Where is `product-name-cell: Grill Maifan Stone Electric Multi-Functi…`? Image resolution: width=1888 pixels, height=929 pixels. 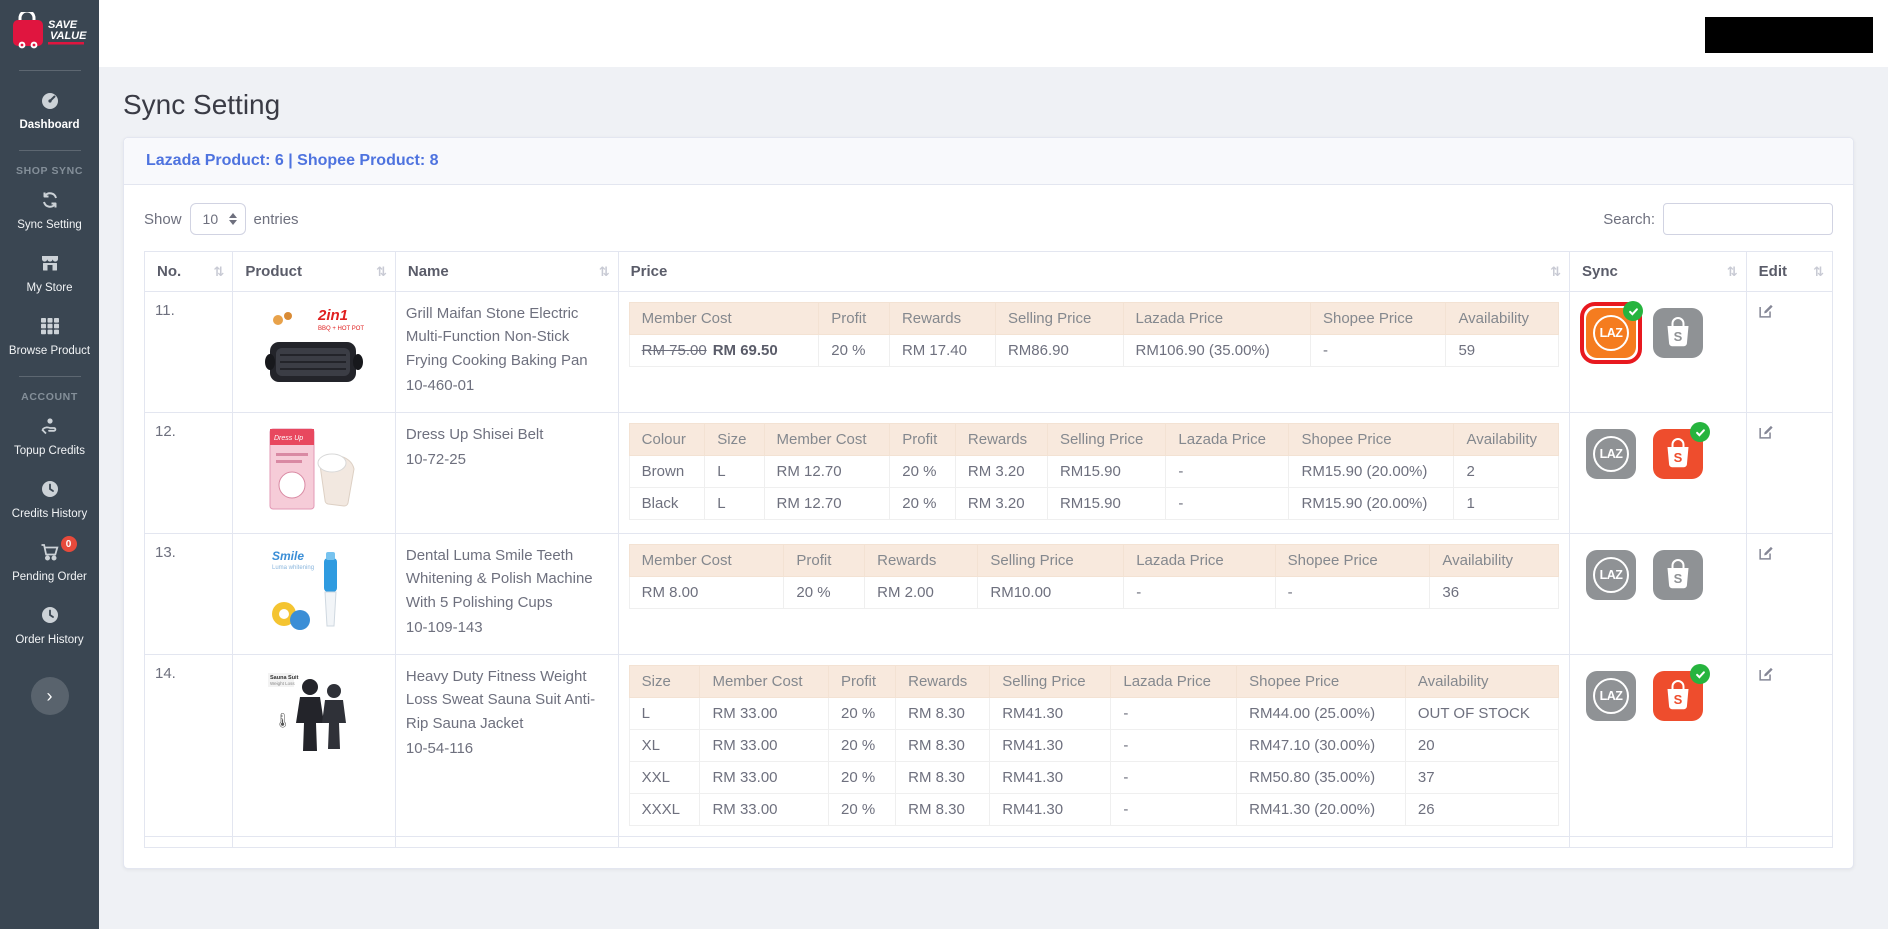 product-name-cell: Grill Maifan Stone Electric Multi-Functi… is located at coordinates (506, 352).